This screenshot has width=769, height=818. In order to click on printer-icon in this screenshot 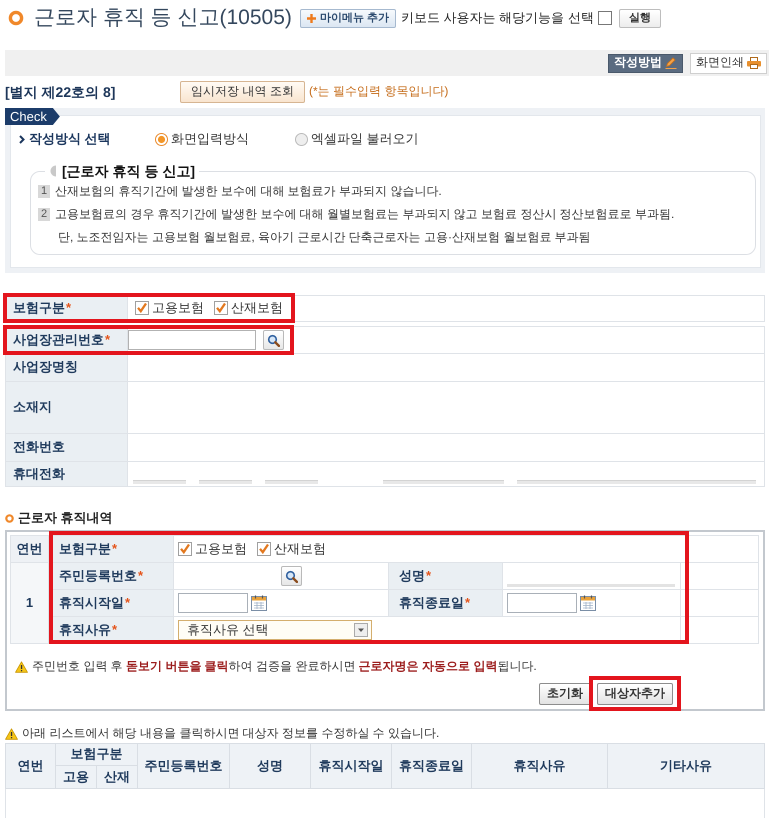, I will do `click(754, 63)`.